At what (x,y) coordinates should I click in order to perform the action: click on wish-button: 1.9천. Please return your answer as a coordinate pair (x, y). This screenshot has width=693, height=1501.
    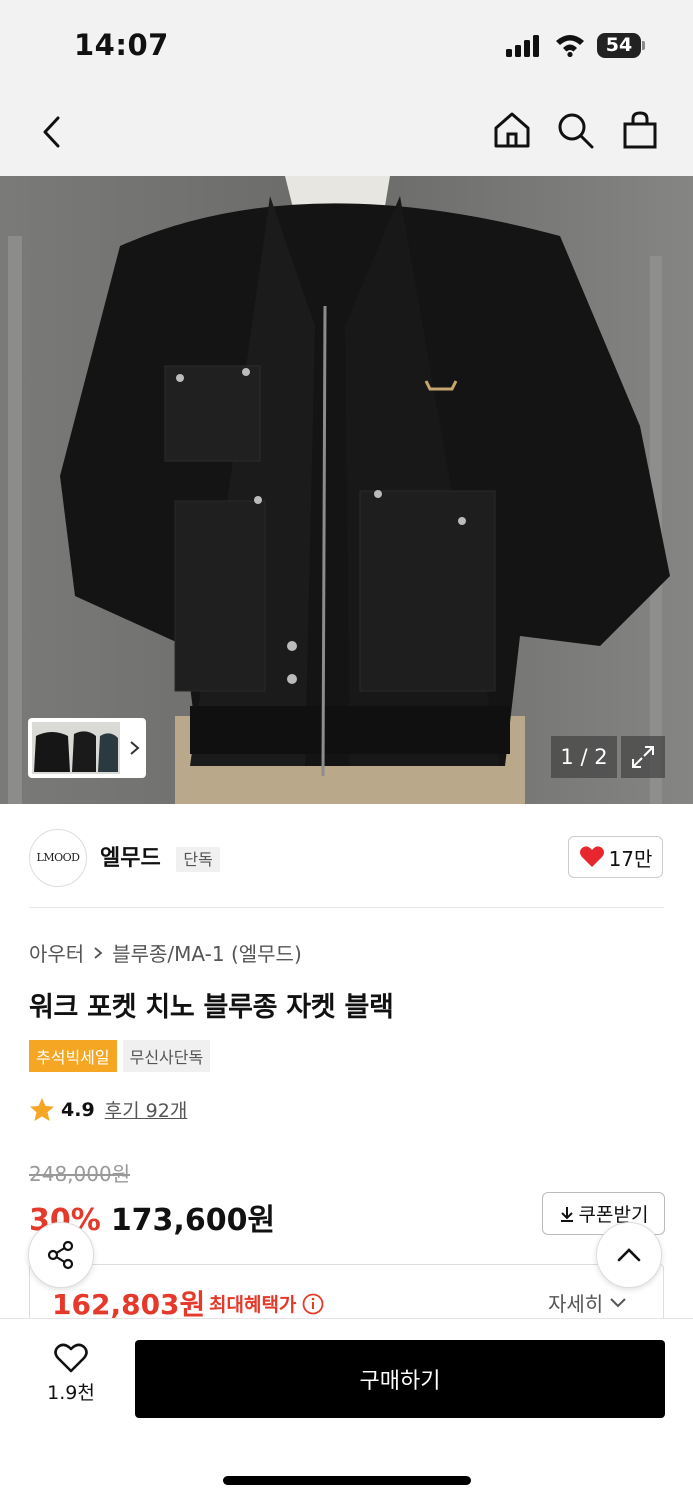
    Looking at the image, I should click on (71, 1373).